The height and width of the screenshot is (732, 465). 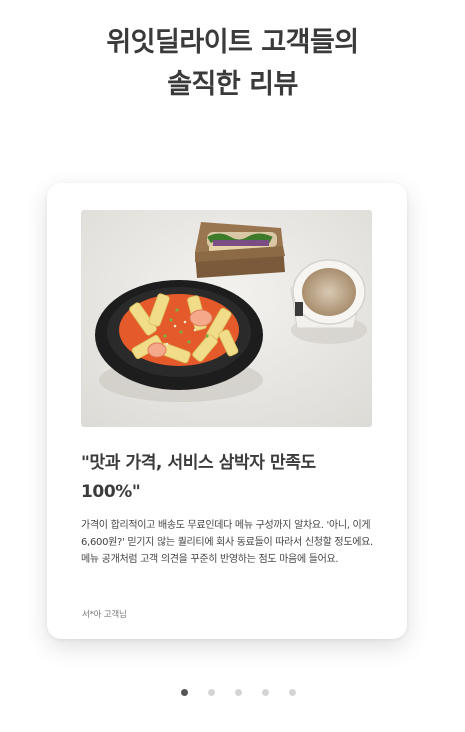 What do you see at coordinates (232, 84) in the screenshot?
I see `section-heading-line2: 솔직한 리뷰` at bounding box center [232, 84].